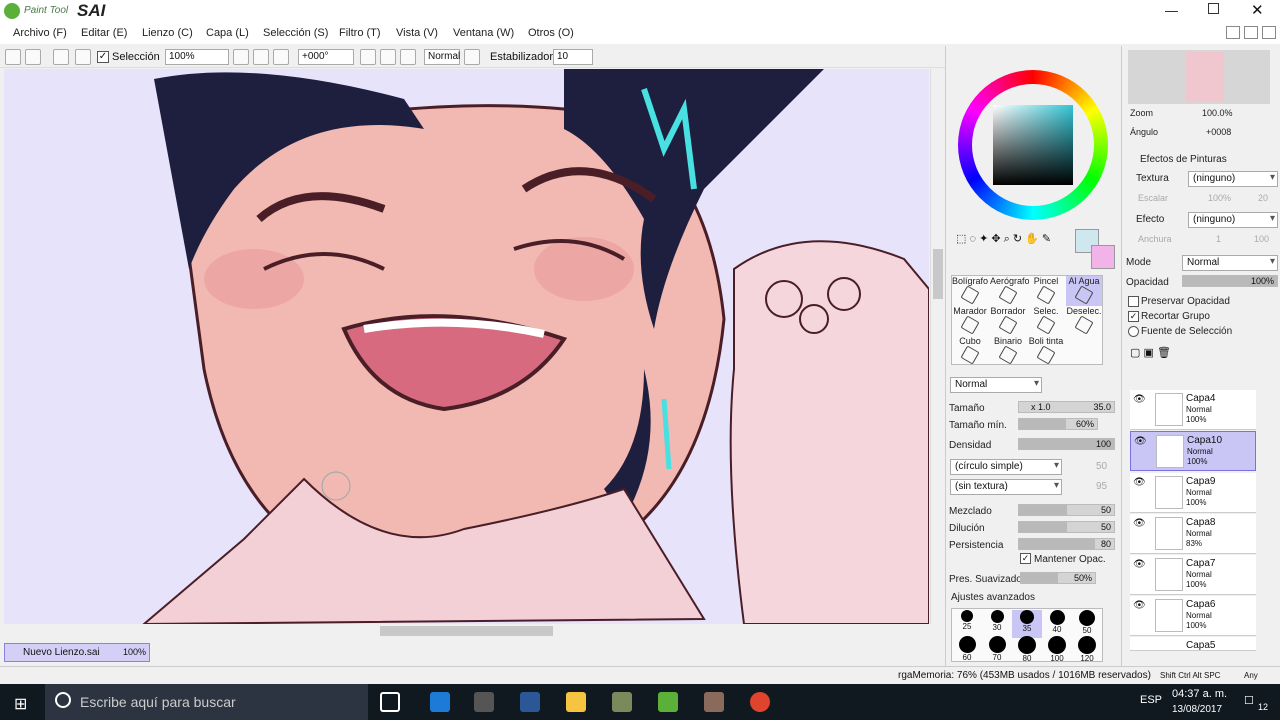 This screenshot has height=720, width=1280. What do you see at coordinates (1066, 407) in the screenshot?
I see `size-slider: x 1.0 35.0` at bounding box center [1066, 407].